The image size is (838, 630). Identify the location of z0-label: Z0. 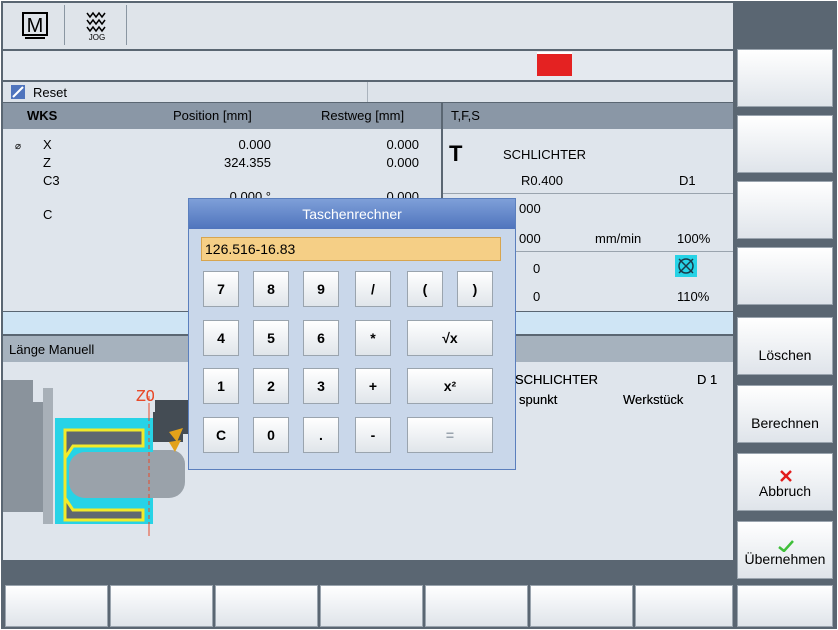
(145, 396).